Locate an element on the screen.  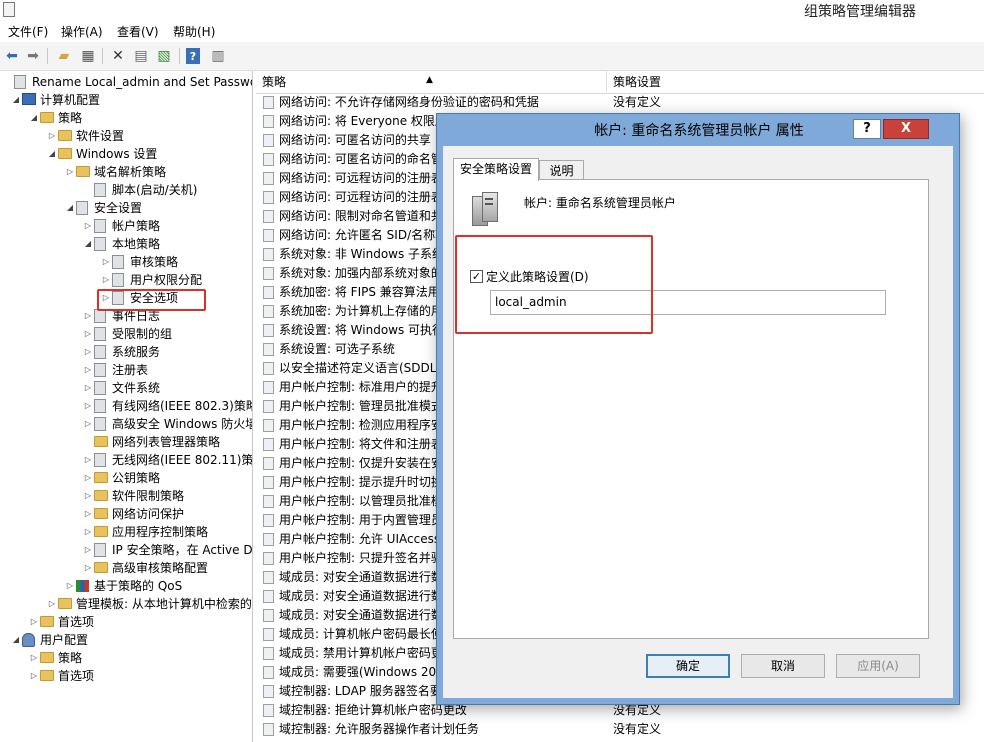
policy-setting-cell: 没有定义 is located at coordinates (637, 729).